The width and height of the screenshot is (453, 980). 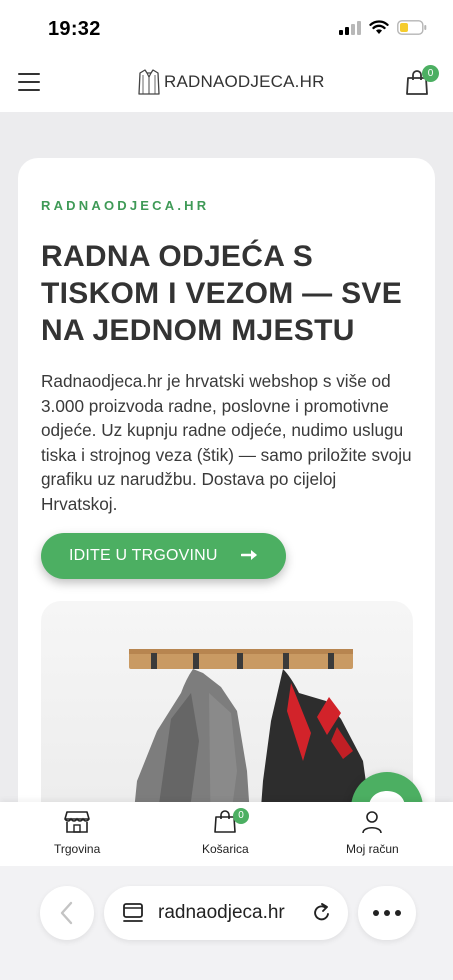 I want to click on go-to-shop-label: IDITE U TRGOVINU, so click(x=143, y=555).